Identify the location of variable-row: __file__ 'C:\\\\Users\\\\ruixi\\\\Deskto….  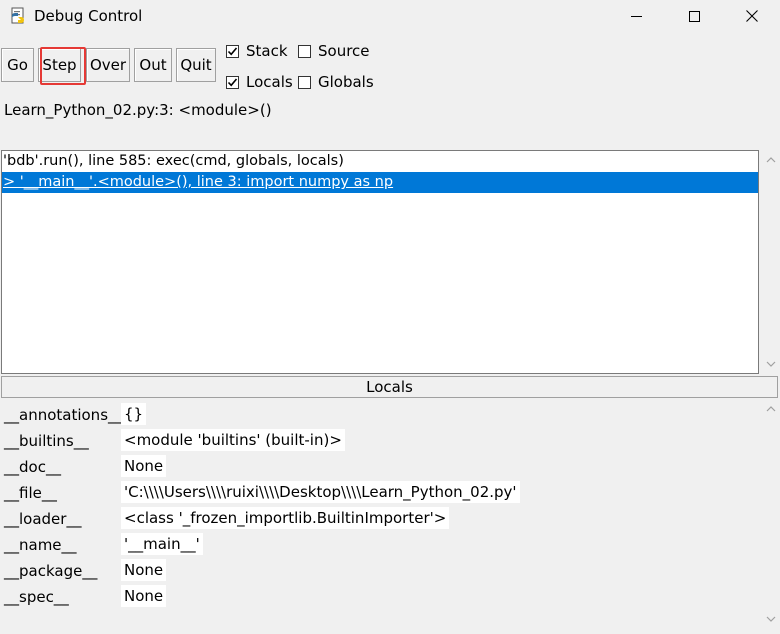
(380, 493).